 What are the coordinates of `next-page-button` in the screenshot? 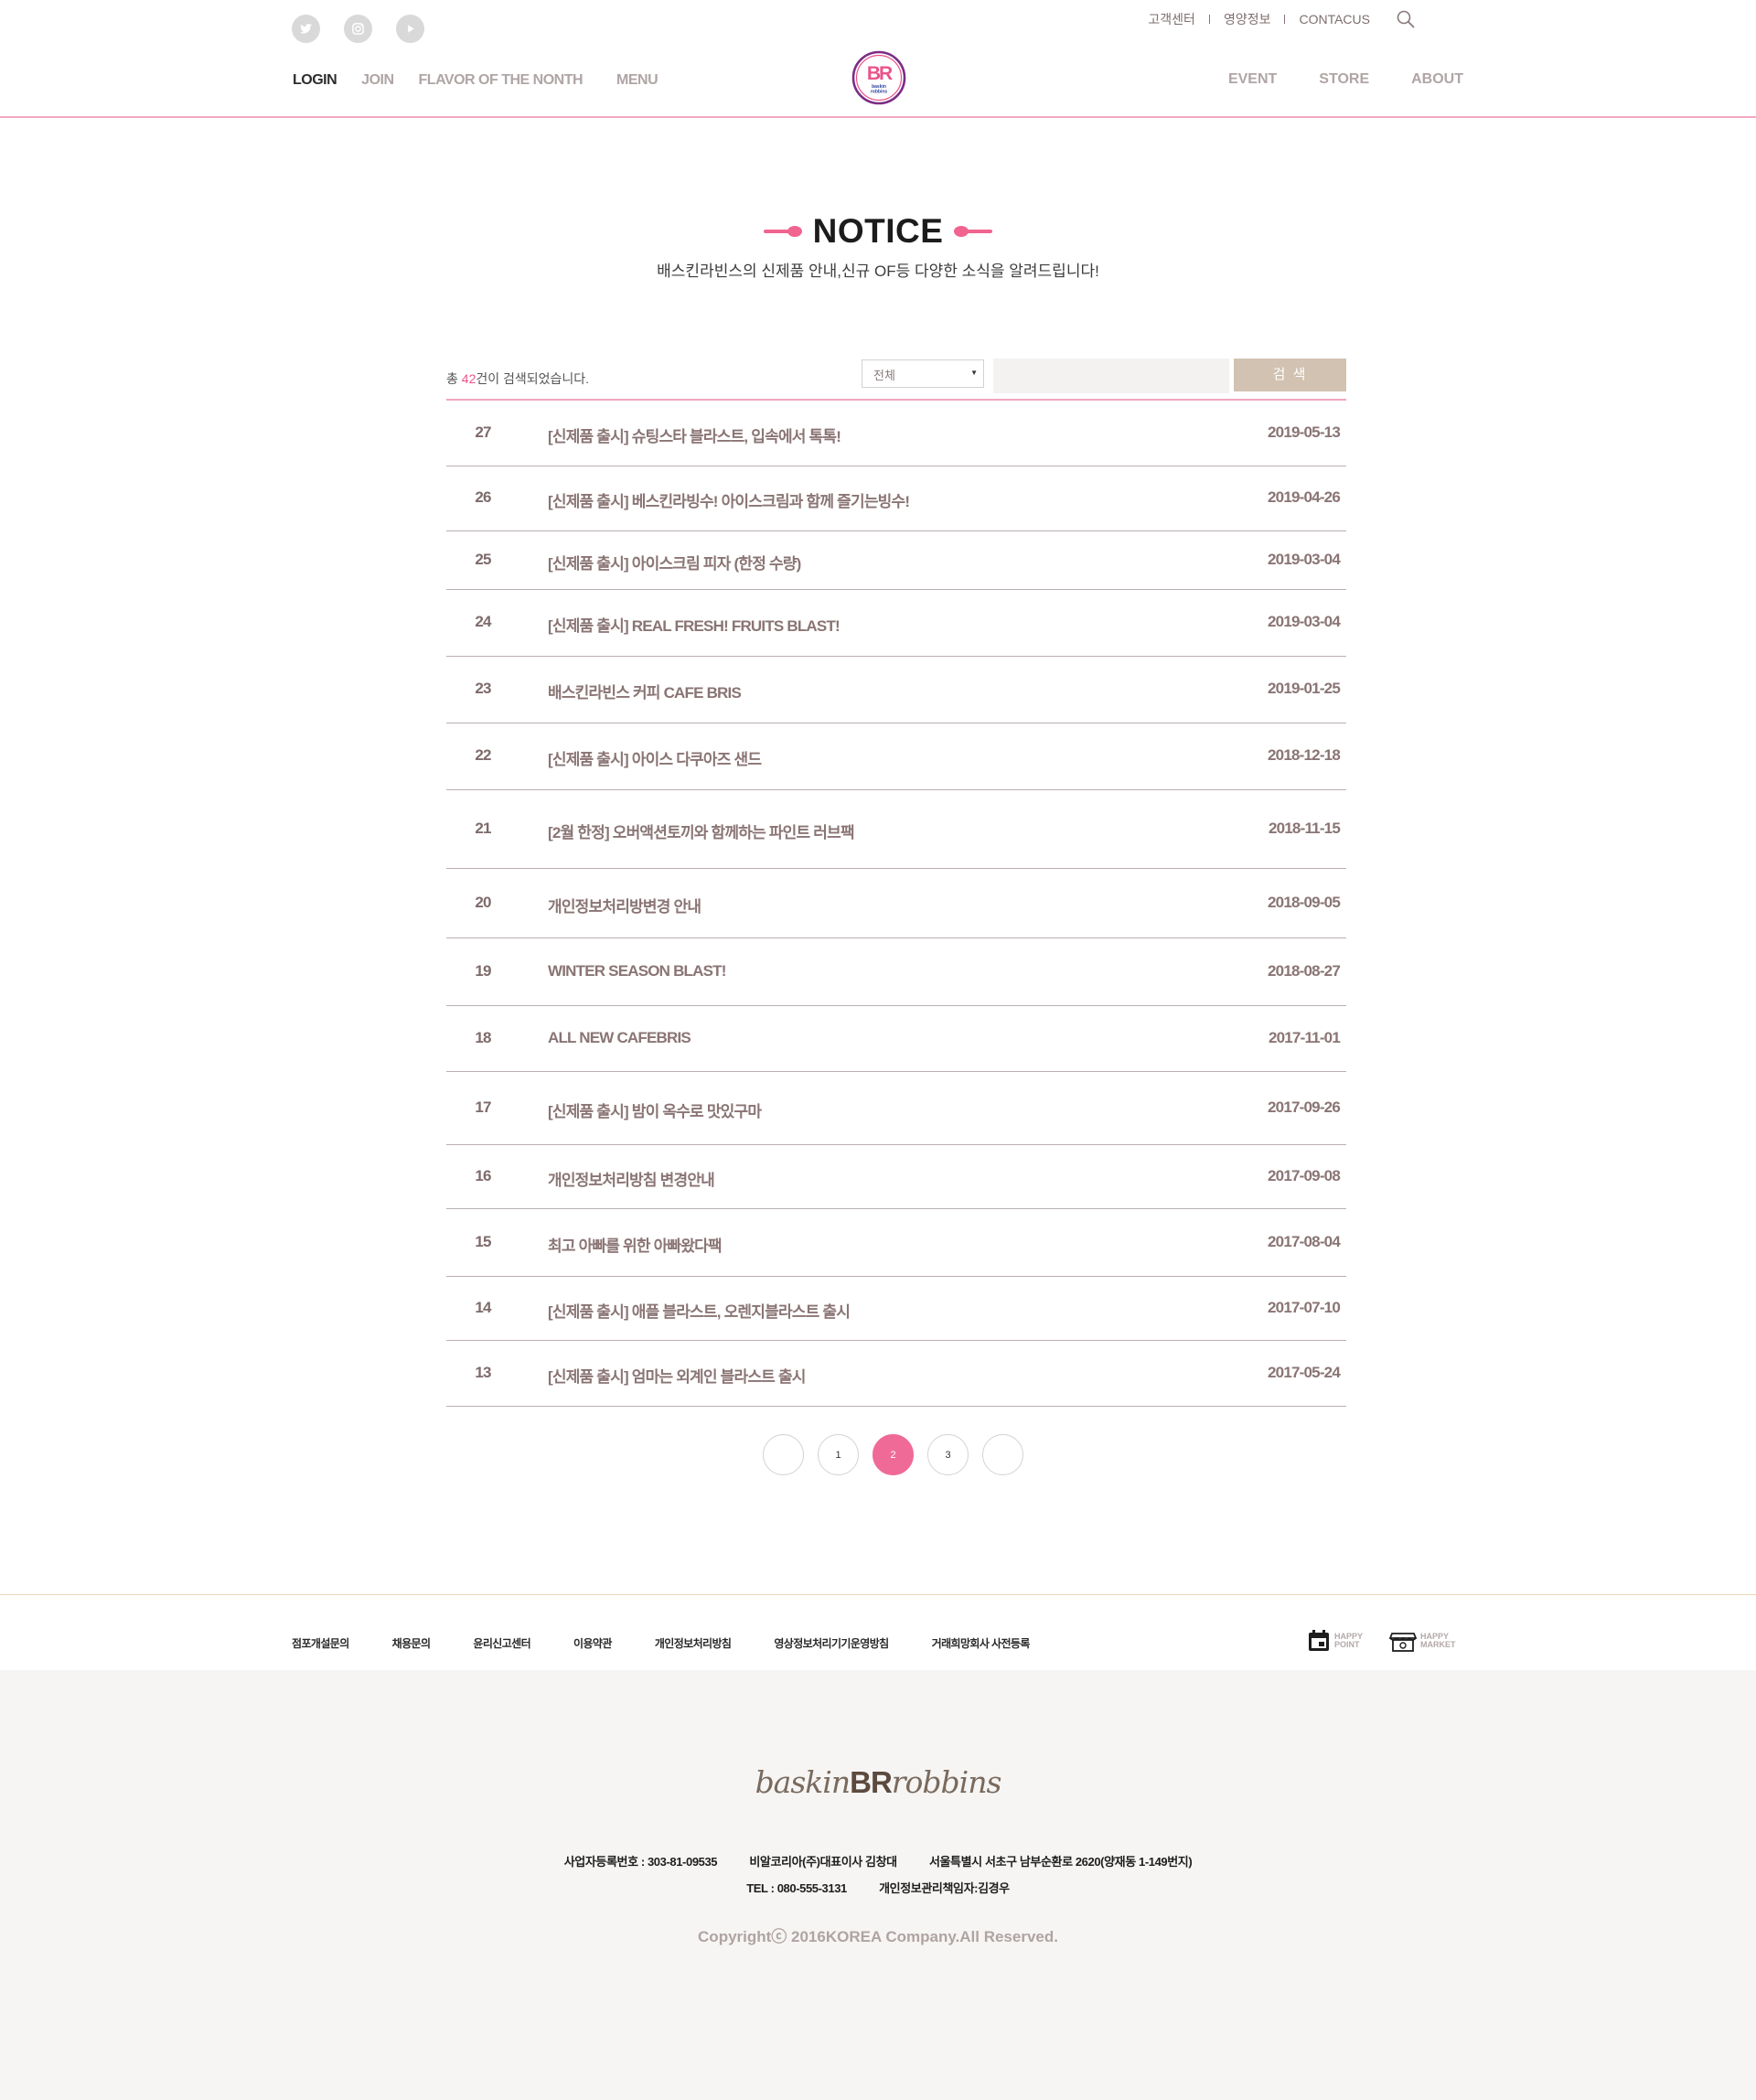 It's located at (1002, 1454).